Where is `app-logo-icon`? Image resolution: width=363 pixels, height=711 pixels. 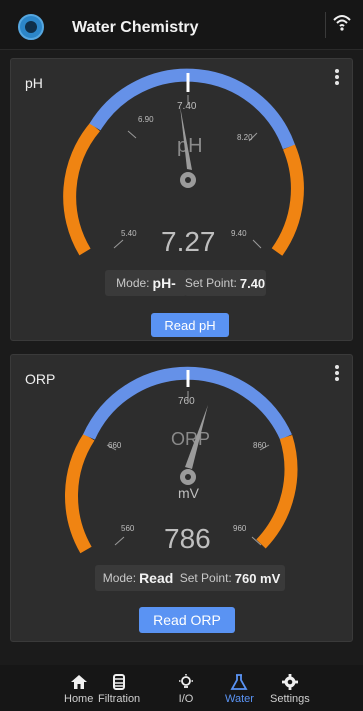 app-logo-icon is located at coordinates (31, 27).